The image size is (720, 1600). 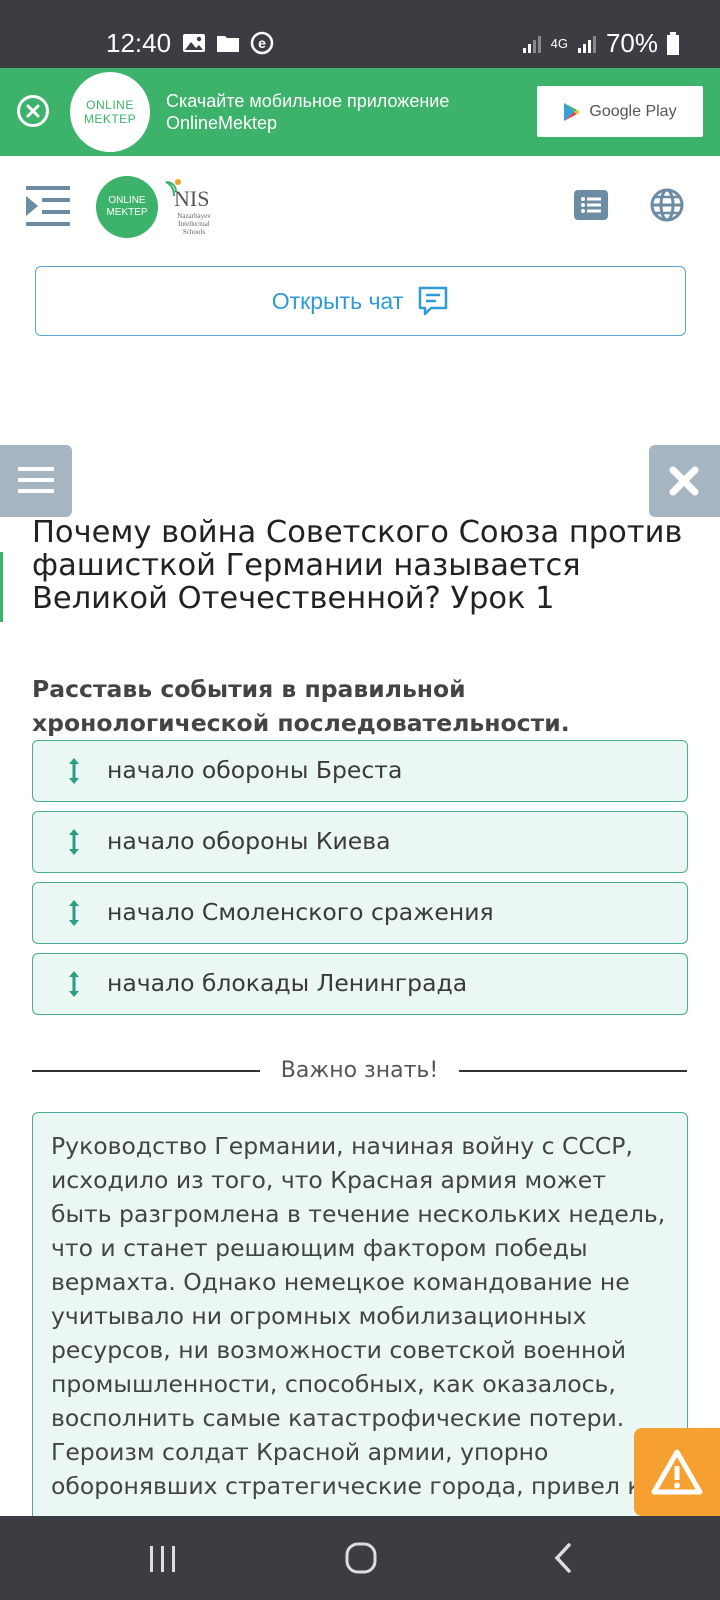 I want to click on side-close-button, so click(x=684, y=481).